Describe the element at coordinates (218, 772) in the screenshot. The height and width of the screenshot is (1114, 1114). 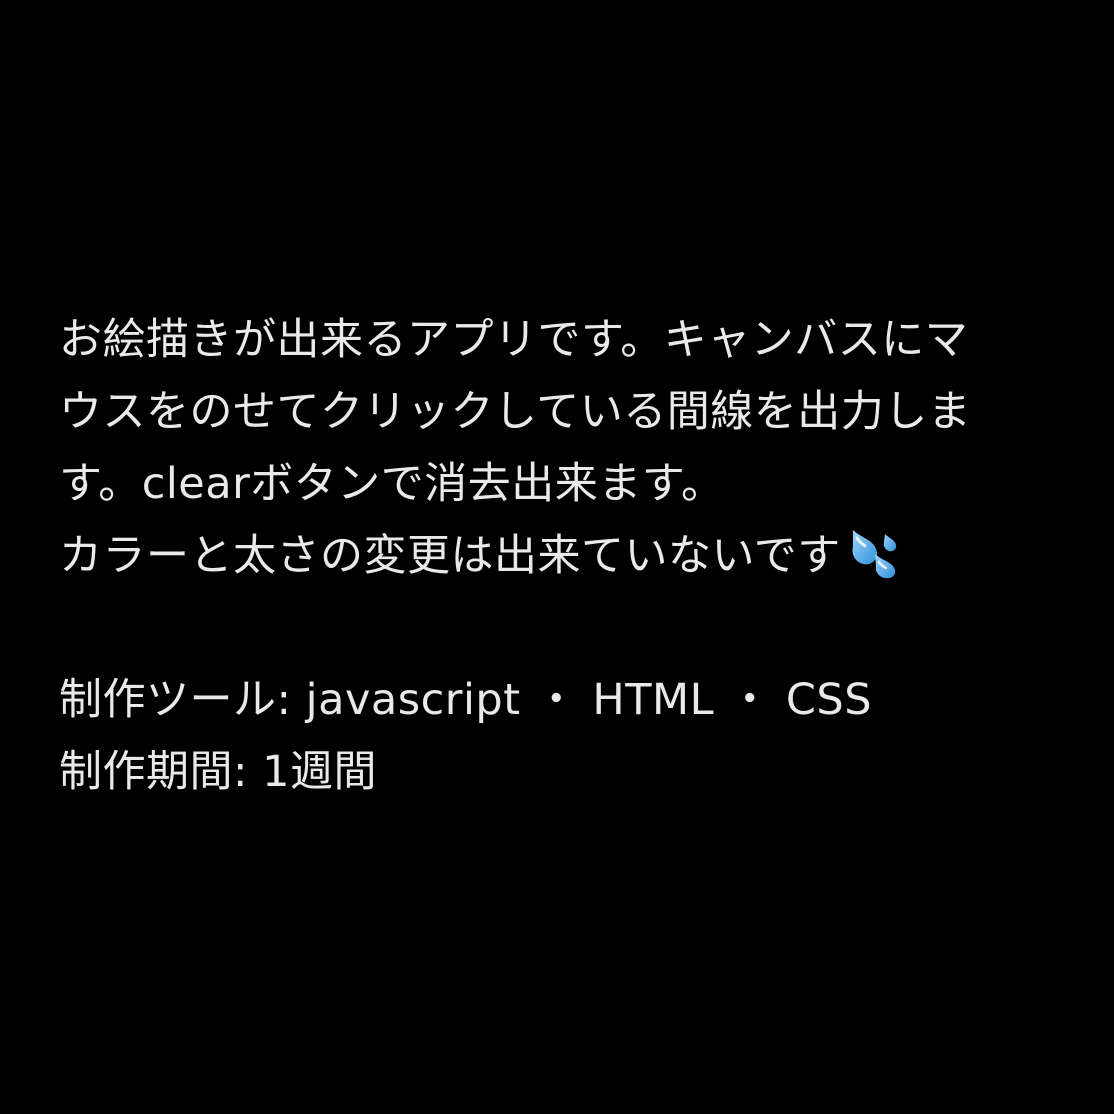
I see `period-line: 制作期間: 1週間` at that location.